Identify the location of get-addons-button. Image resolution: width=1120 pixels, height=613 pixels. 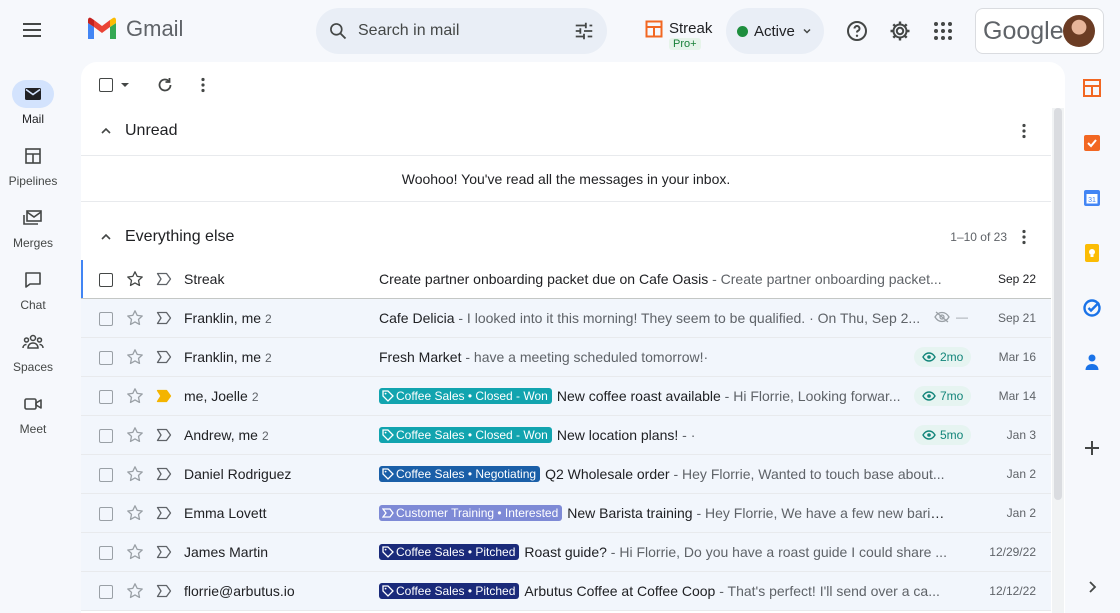
(1093, 449).